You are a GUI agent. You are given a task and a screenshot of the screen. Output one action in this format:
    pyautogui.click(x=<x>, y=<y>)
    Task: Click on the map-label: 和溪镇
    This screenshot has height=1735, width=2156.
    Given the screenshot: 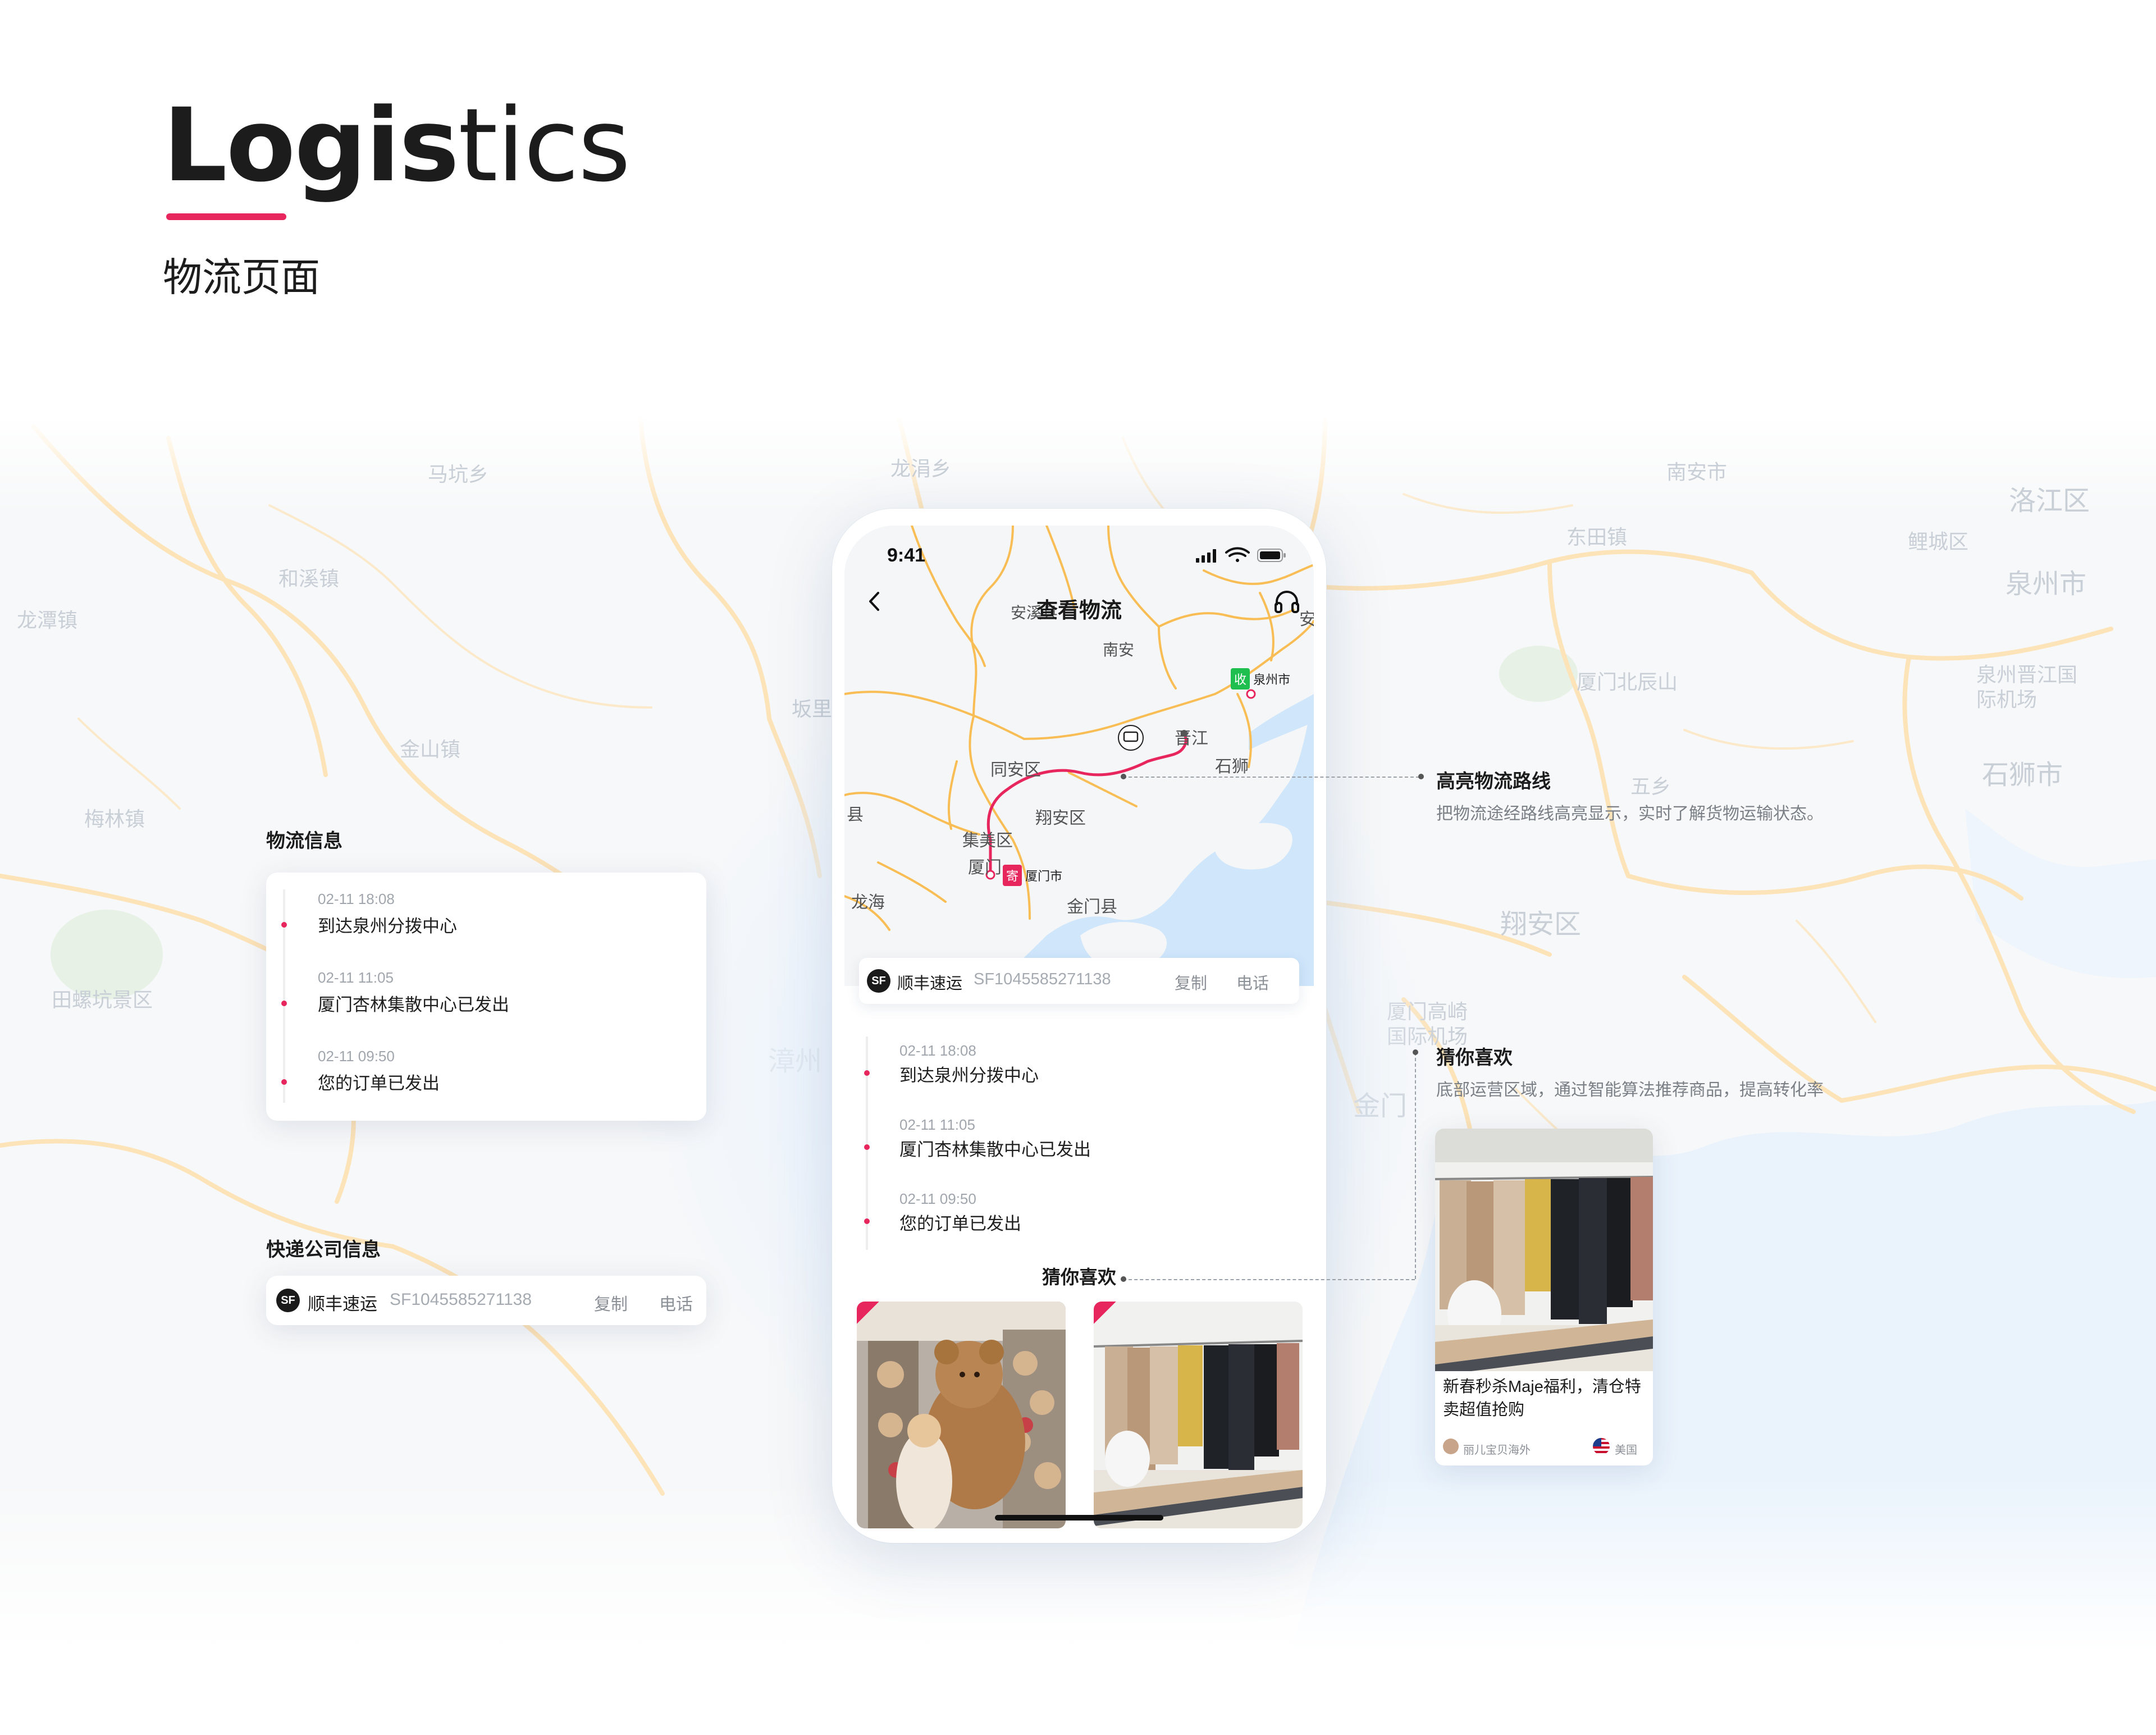 What is the action you would take?
    pyautogui.click(x=309, y=578)
    